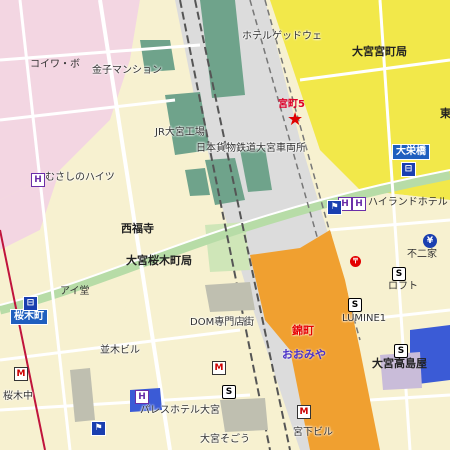 This screenshot has height=450, width=450. What do you see at coordinates (303, 330) in the screenshot?
I see `label-nishiki: 錦町` at bounding box center [303, 330].